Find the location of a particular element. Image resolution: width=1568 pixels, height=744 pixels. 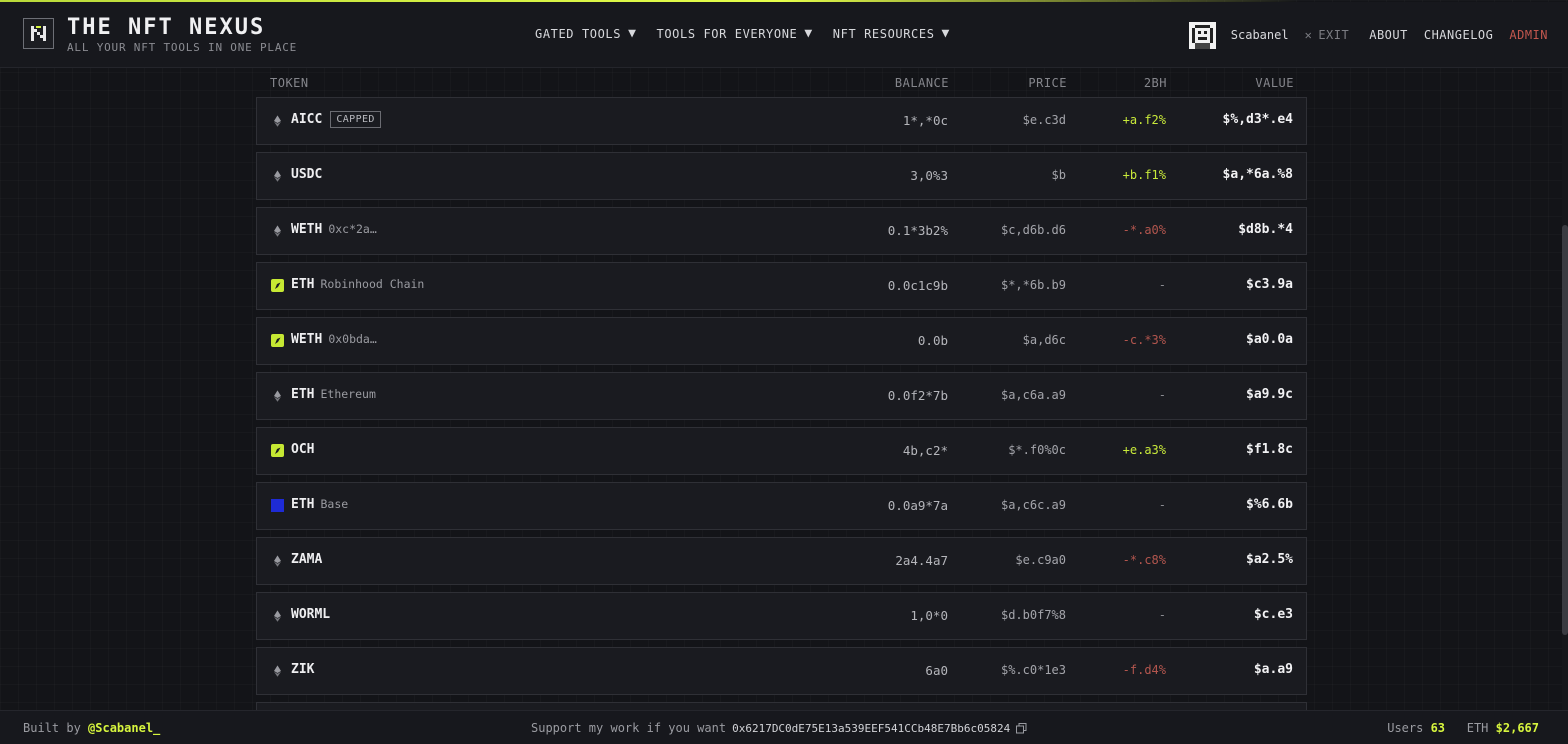

user-name: Scabanel is located at coordinates (1259, 35).